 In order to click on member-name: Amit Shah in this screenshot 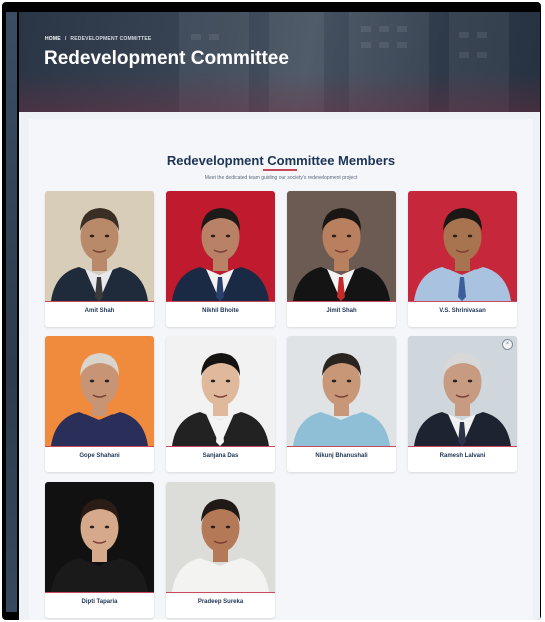, I will do `click(99, 311)`.